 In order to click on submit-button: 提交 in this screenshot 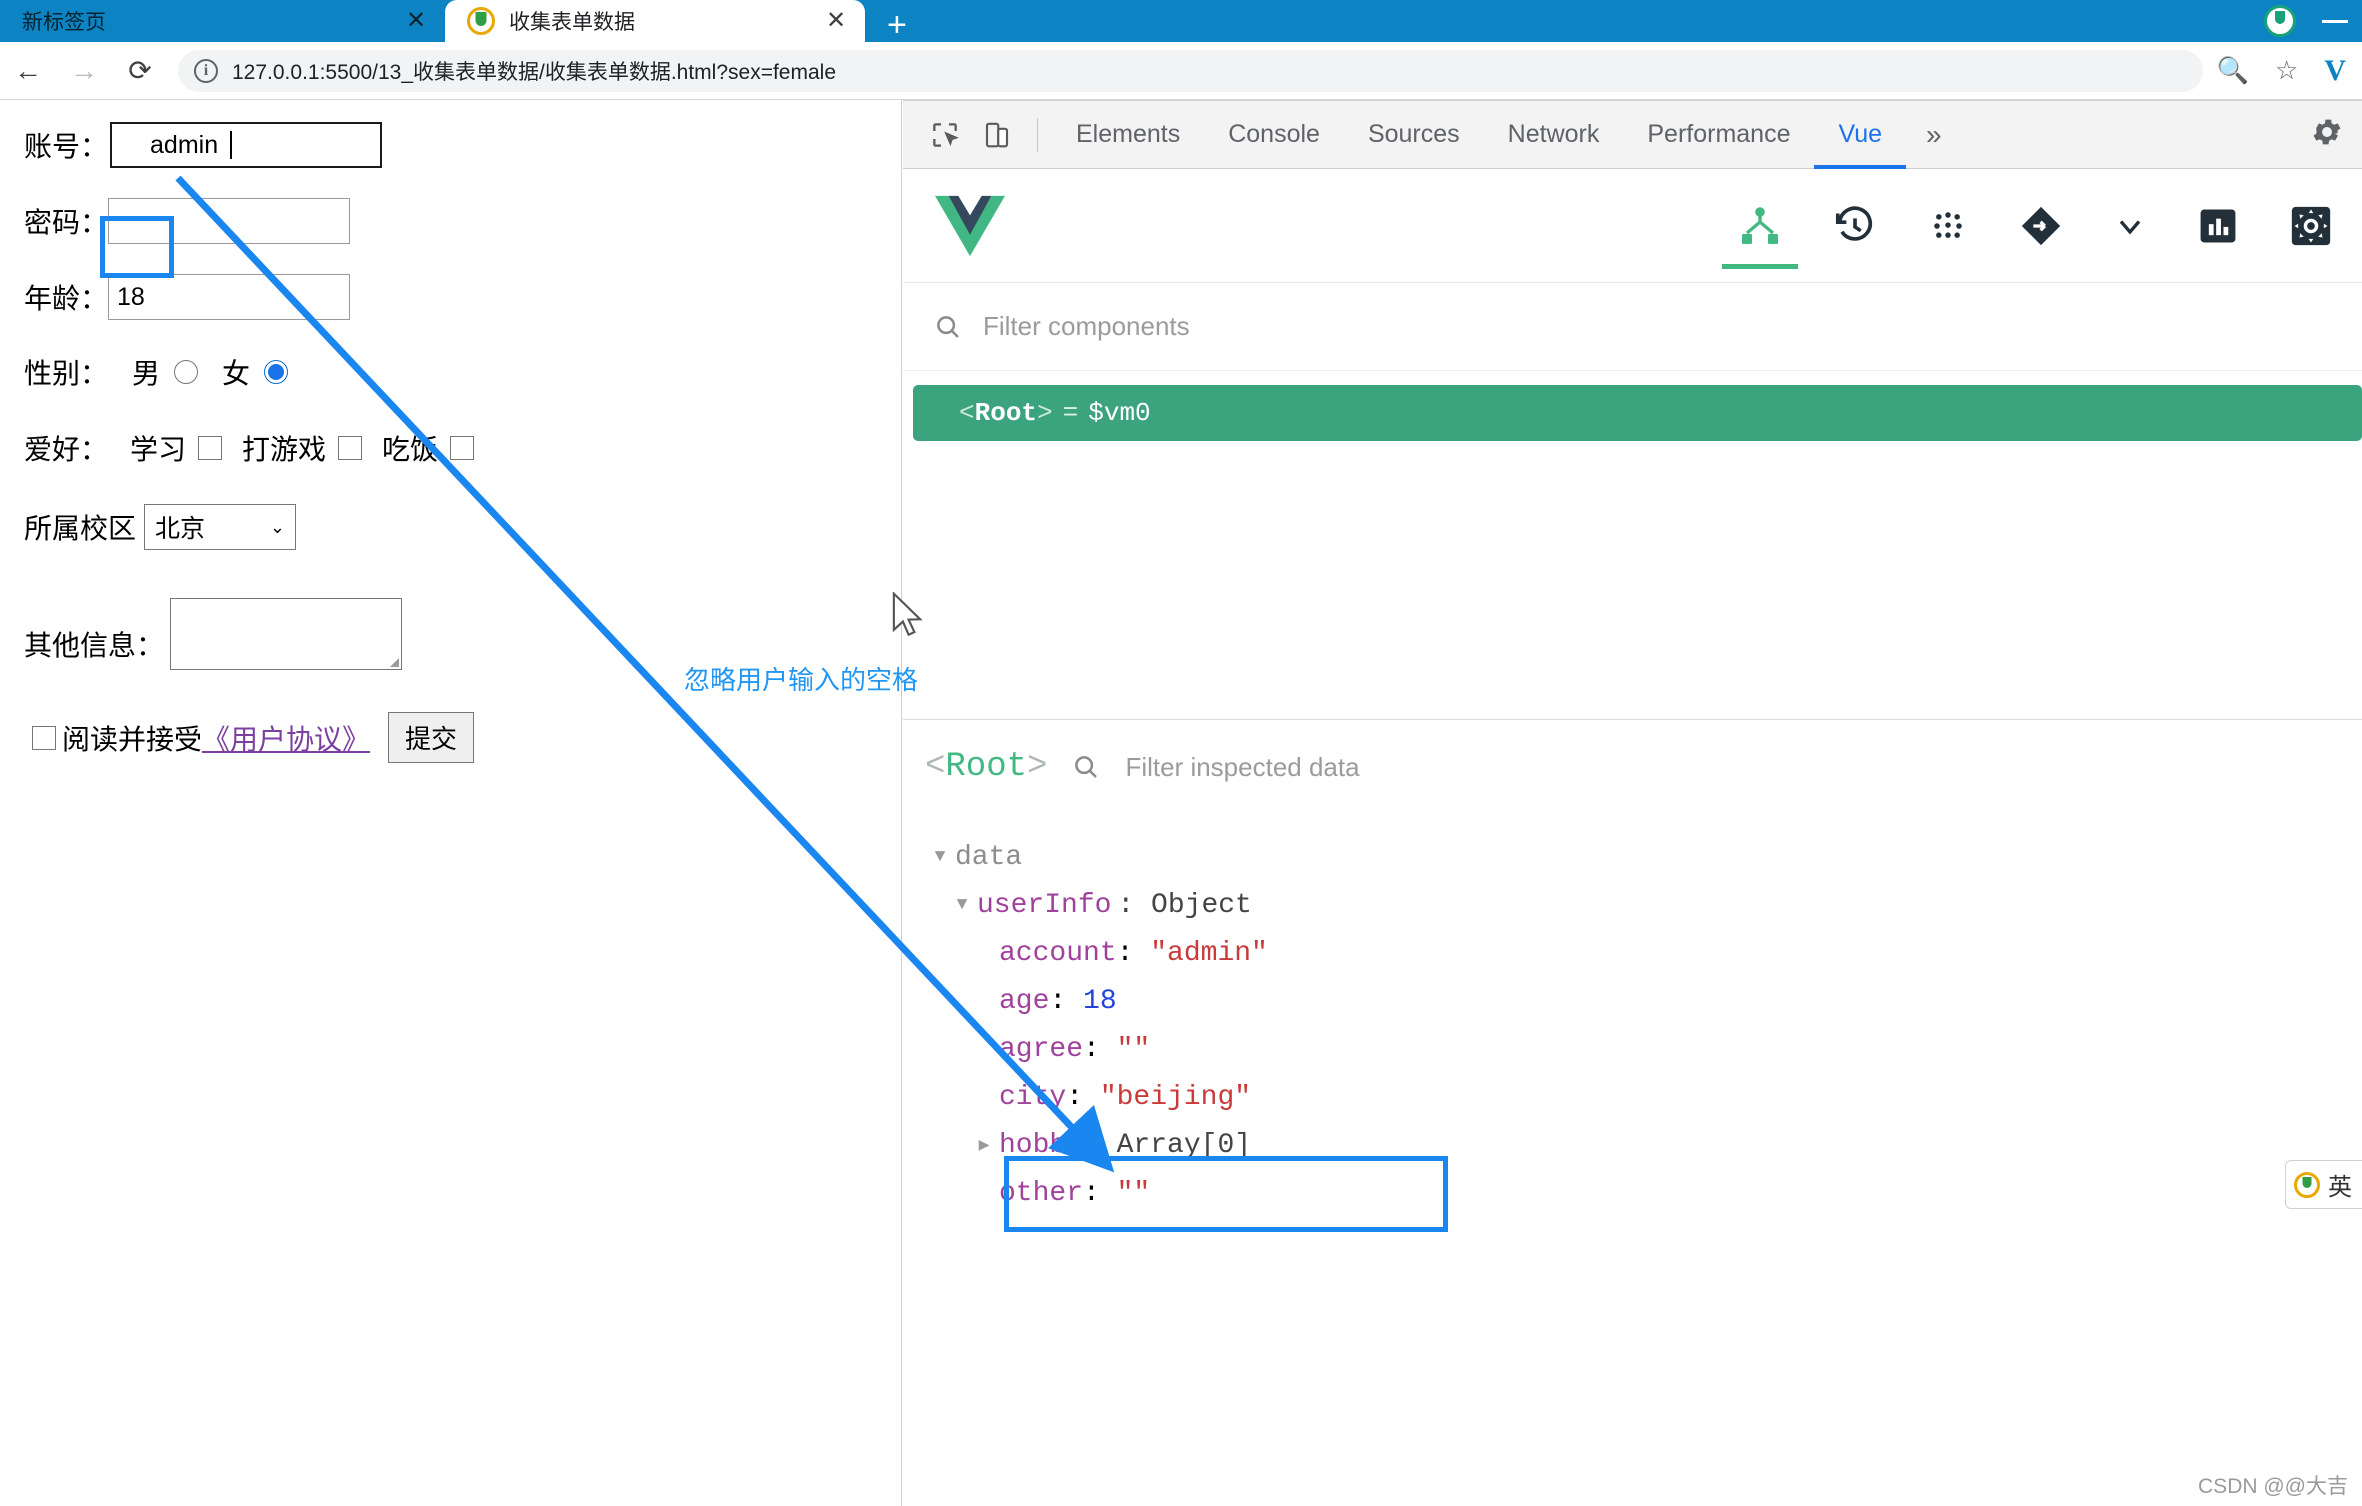, I will do `click(431, 737)`.